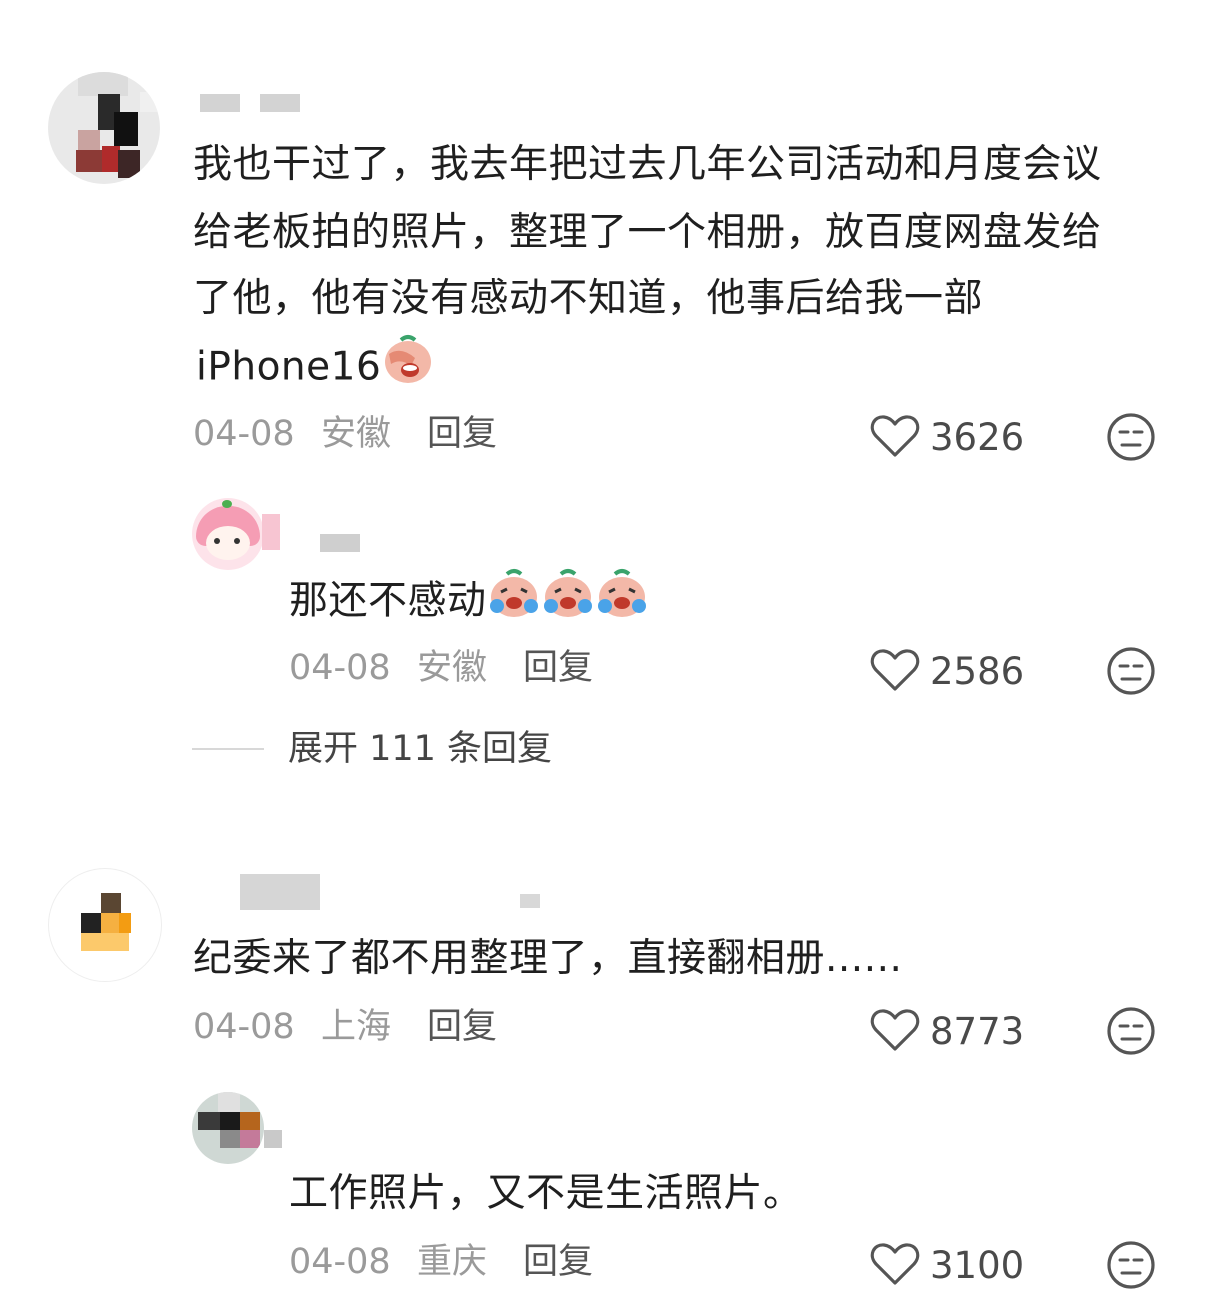 The image size is (1206, 1311). Describe the element at coordinates (452, 668) in the screenshot. I see `reply-location: 安徽` at that location.